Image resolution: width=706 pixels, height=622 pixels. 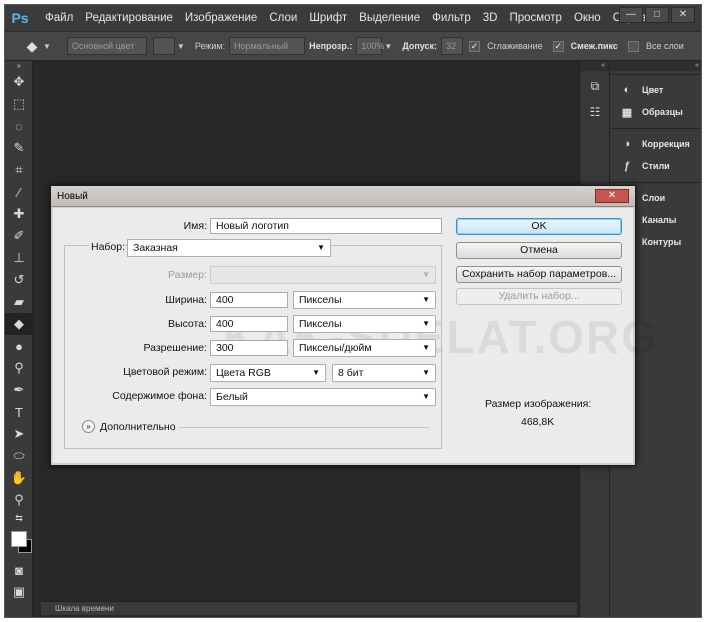 I want to click on panel-tab-adjustments: ◑ Коррекция, so click(x=655, y=144).